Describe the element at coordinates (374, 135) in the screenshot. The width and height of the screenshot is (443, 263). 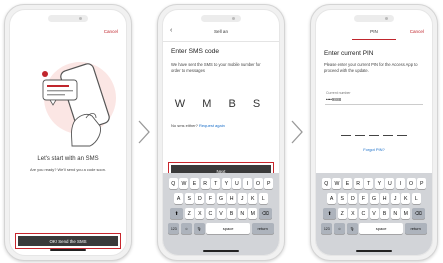
I see `pin-entry-field` at that location.